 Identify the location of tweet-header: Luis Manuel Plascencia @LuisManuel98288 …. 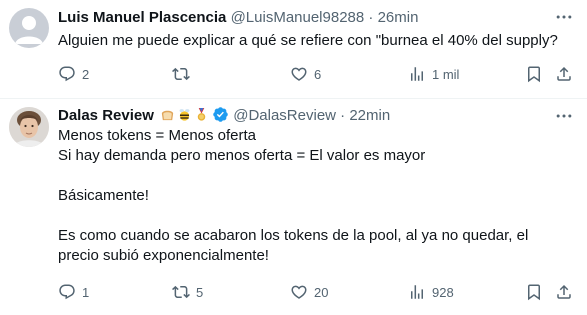
(238, 18).